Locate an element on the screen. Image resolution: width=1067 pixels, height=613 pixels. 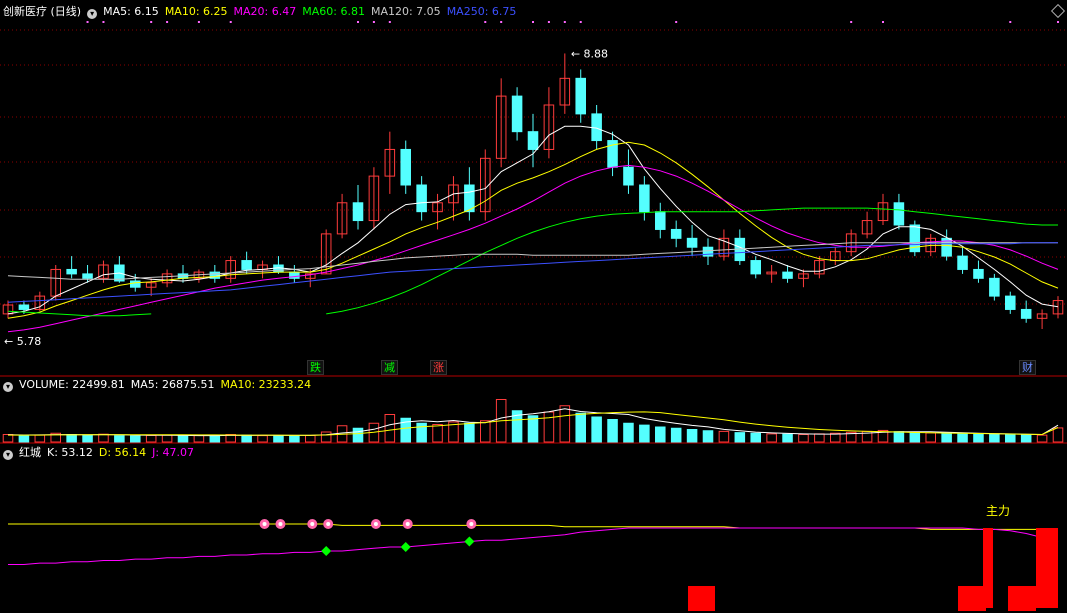
settings-toggle-icon: ▾ is located at coordinates (92, 14).